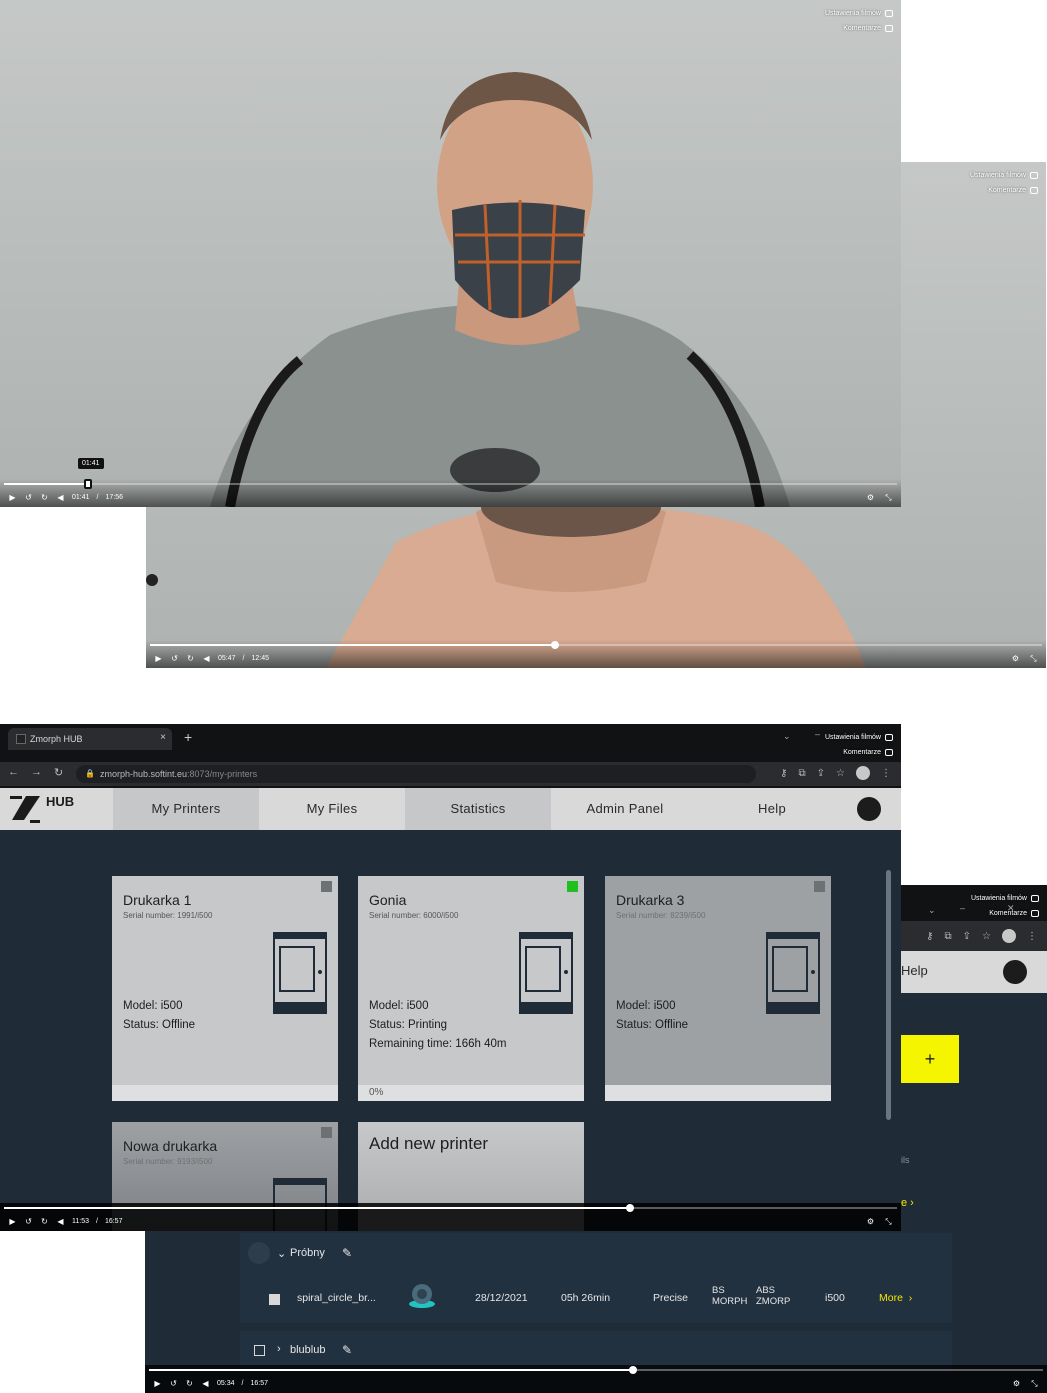 The width and height of the screenshot is (1047, 1393). I want to click on folder-checkbox, so click(259, 1350).